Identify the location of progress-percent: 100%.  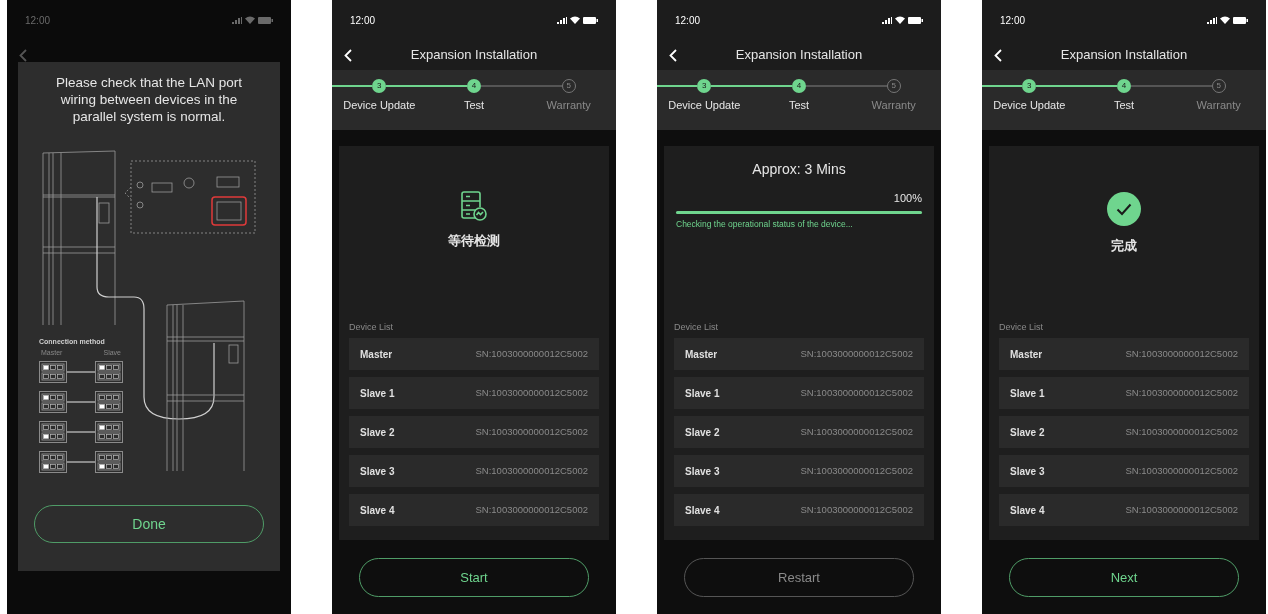
(907, 198).